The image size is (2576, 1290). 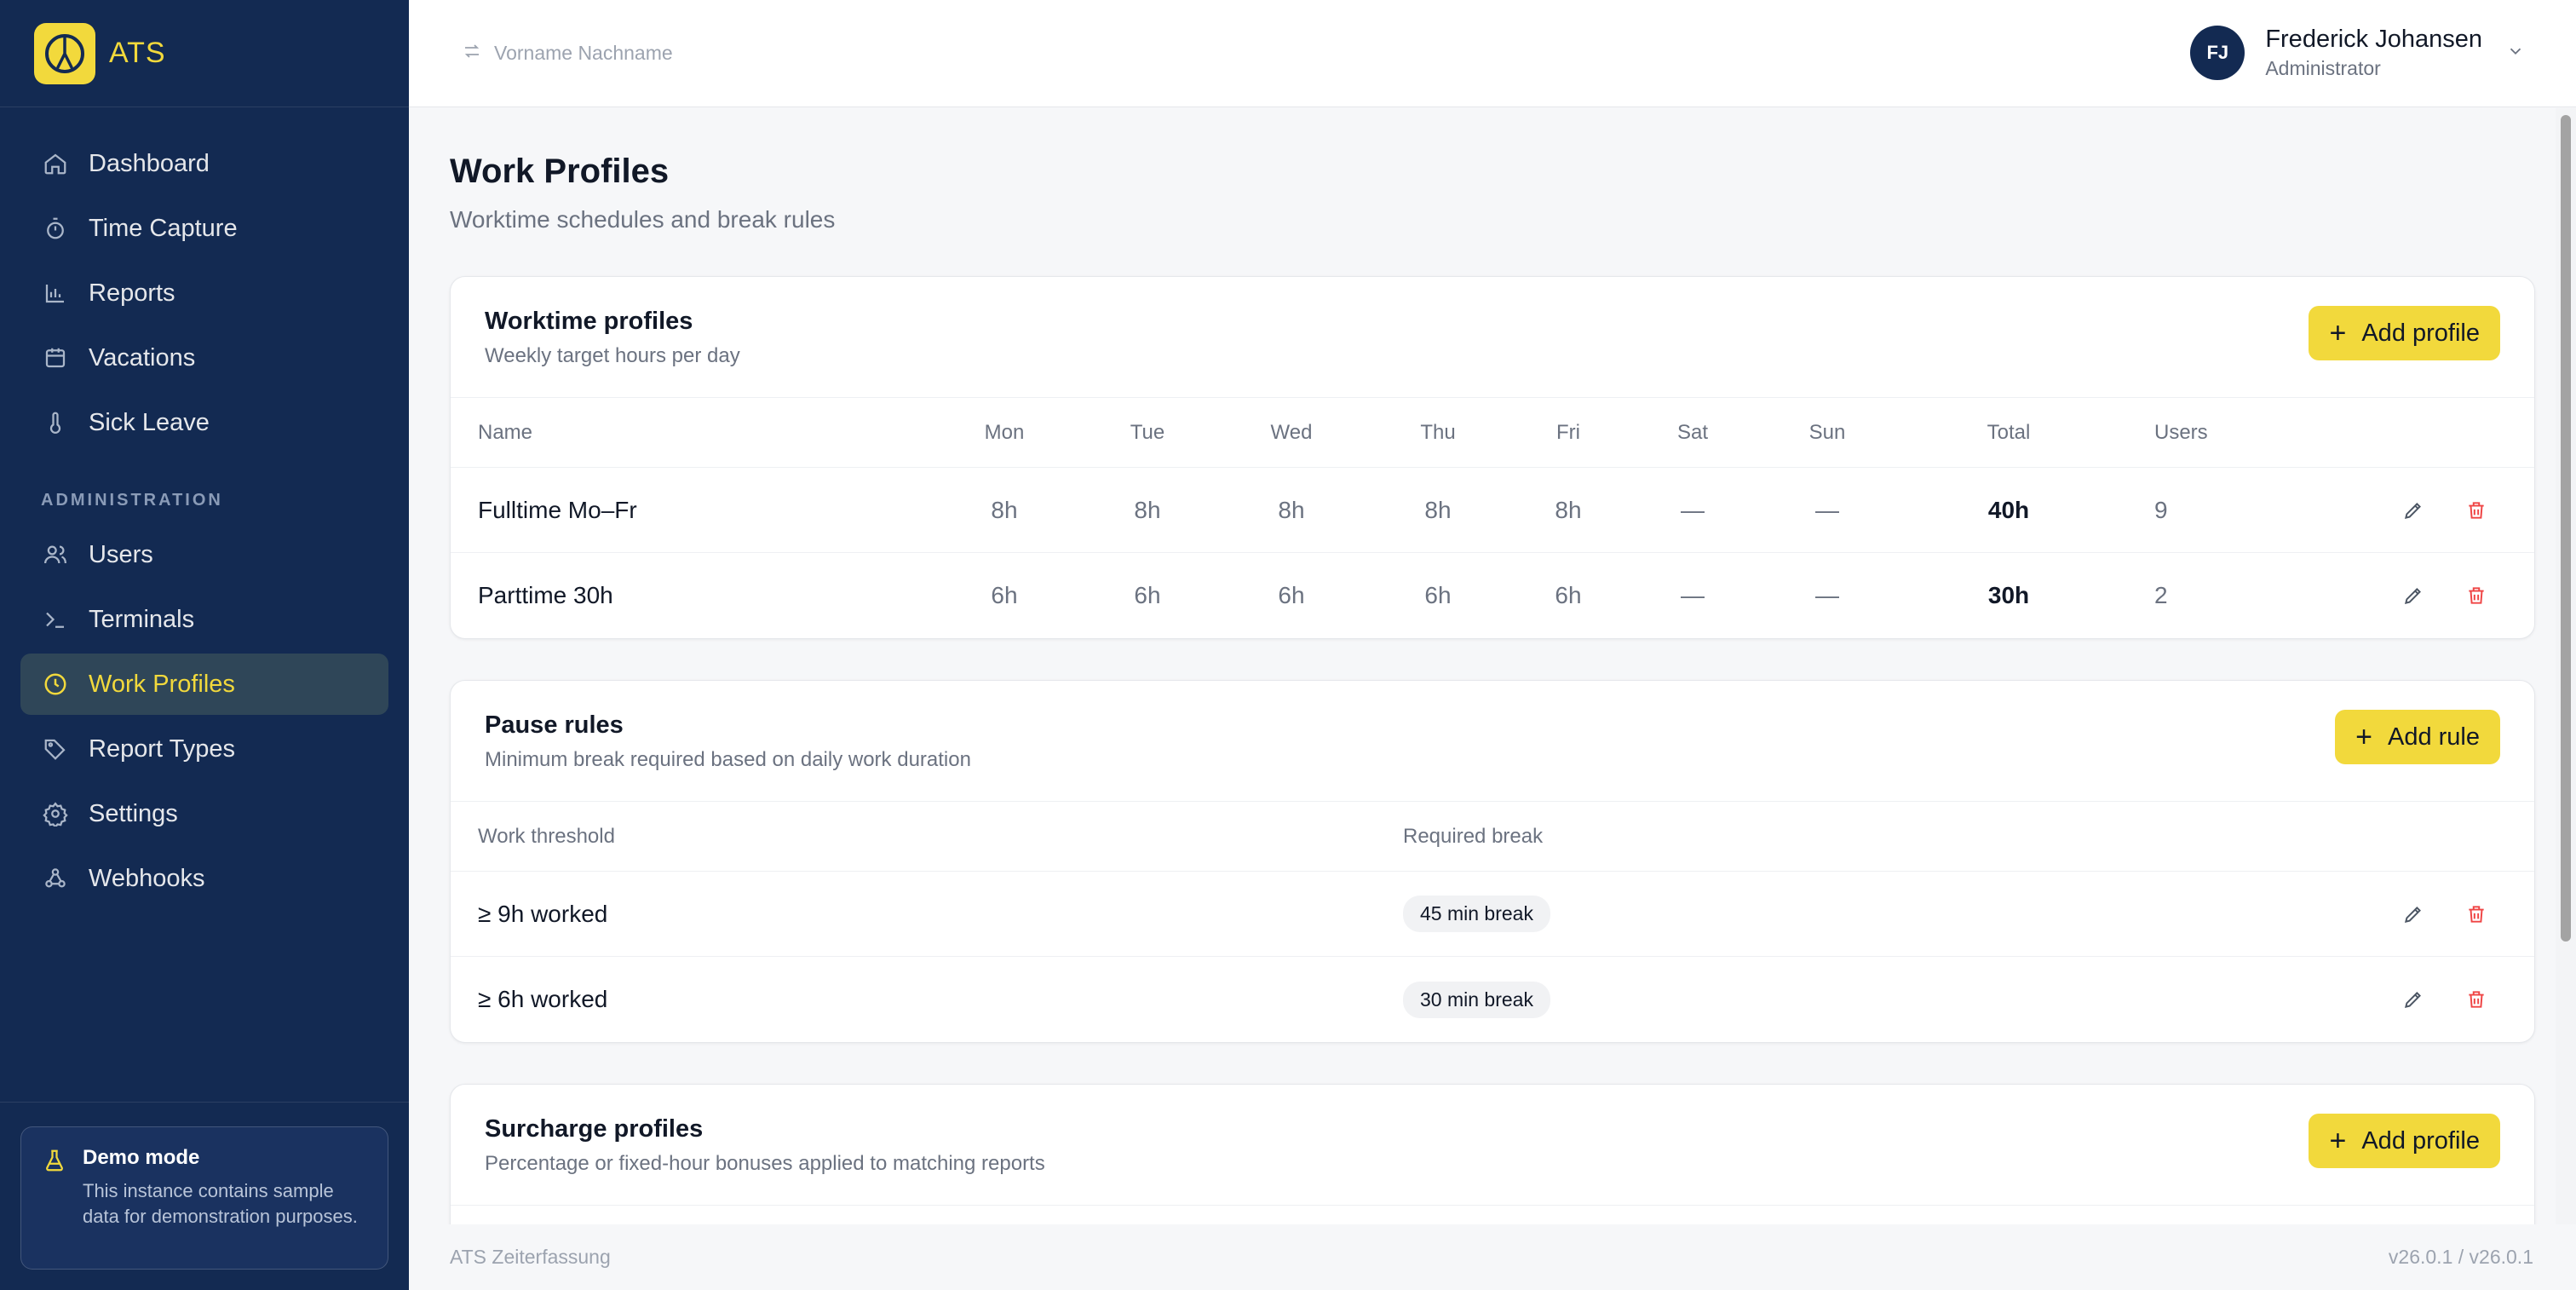 I want to click on table-row: ≥ 9h worked 45 min break, so click(x=1493, y=914).